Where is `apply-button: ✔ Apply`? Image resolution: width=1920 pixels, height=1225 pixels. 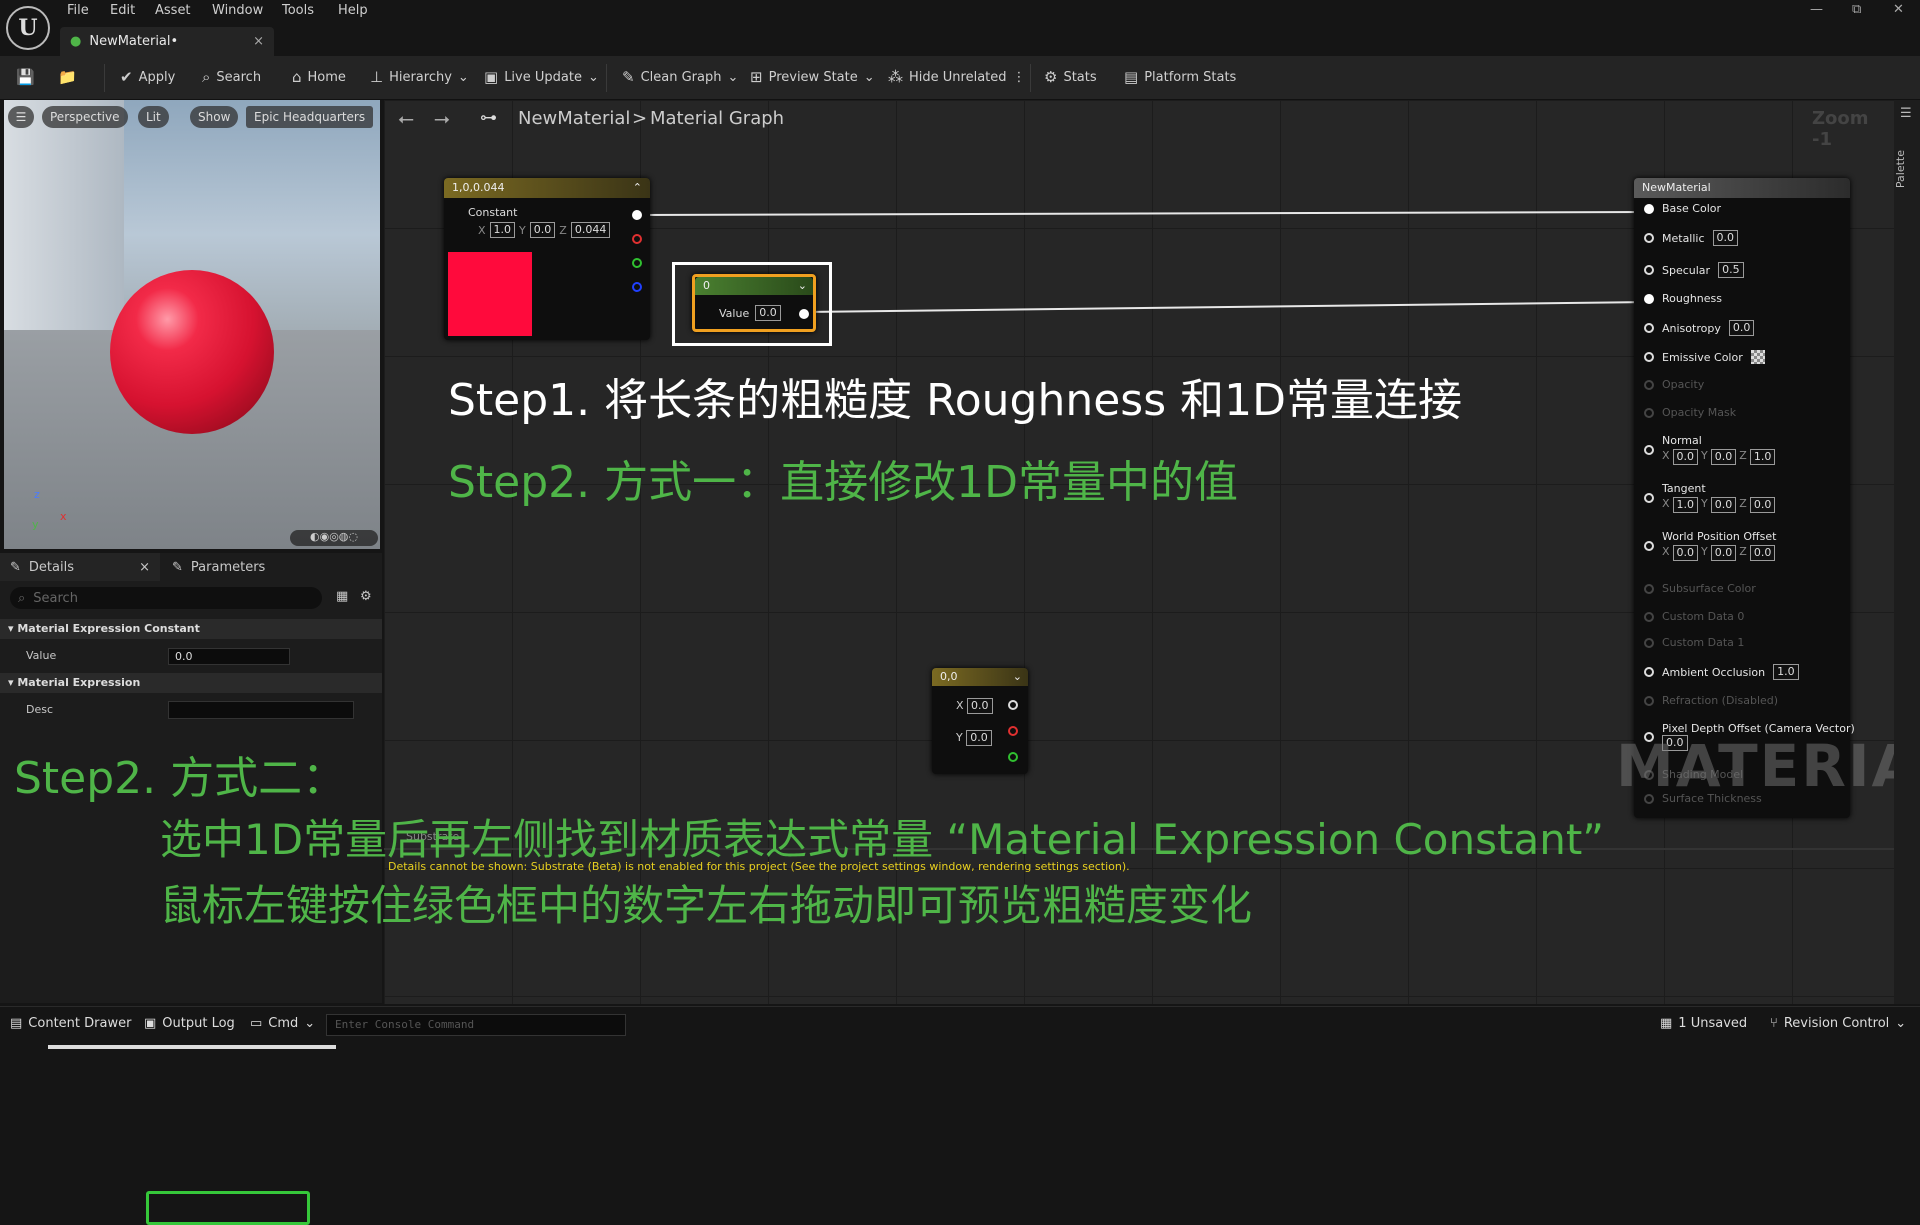
apply-button: ✔ Apply is located at coordinates (147, 77).